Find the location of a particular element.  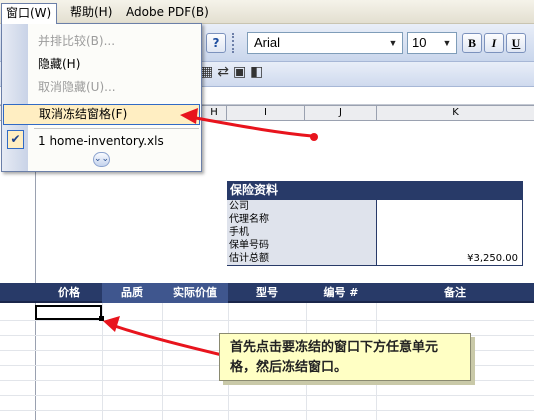

header-quality: 品质 is located at coordinates (132, 293).